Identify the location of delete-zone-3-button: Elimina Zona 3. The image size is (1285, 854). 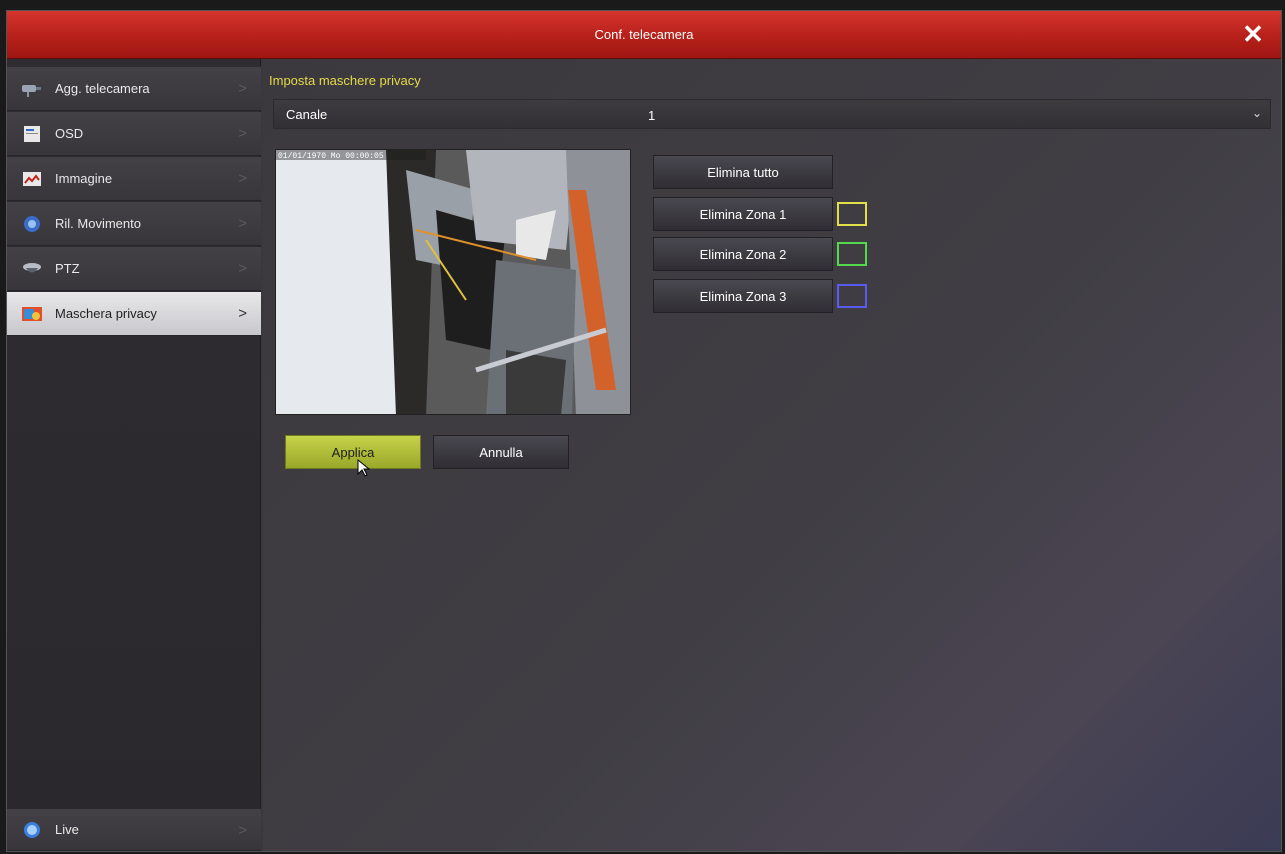
(743, 296).